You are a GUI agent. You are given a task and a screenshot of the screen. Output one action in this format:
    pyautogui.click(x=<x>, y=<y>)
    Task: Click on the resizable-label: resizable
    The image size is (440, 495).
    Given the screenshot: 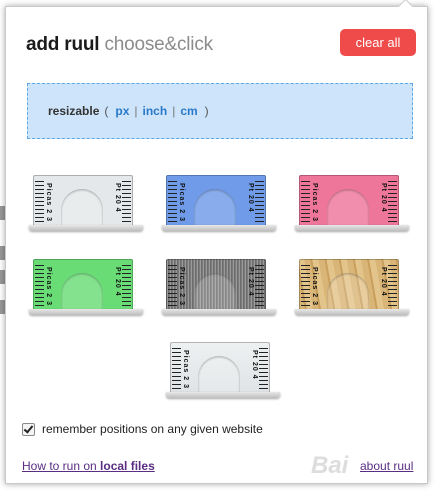 What is the action you would take?
    pyautogui.click(x=74, y=111)
    